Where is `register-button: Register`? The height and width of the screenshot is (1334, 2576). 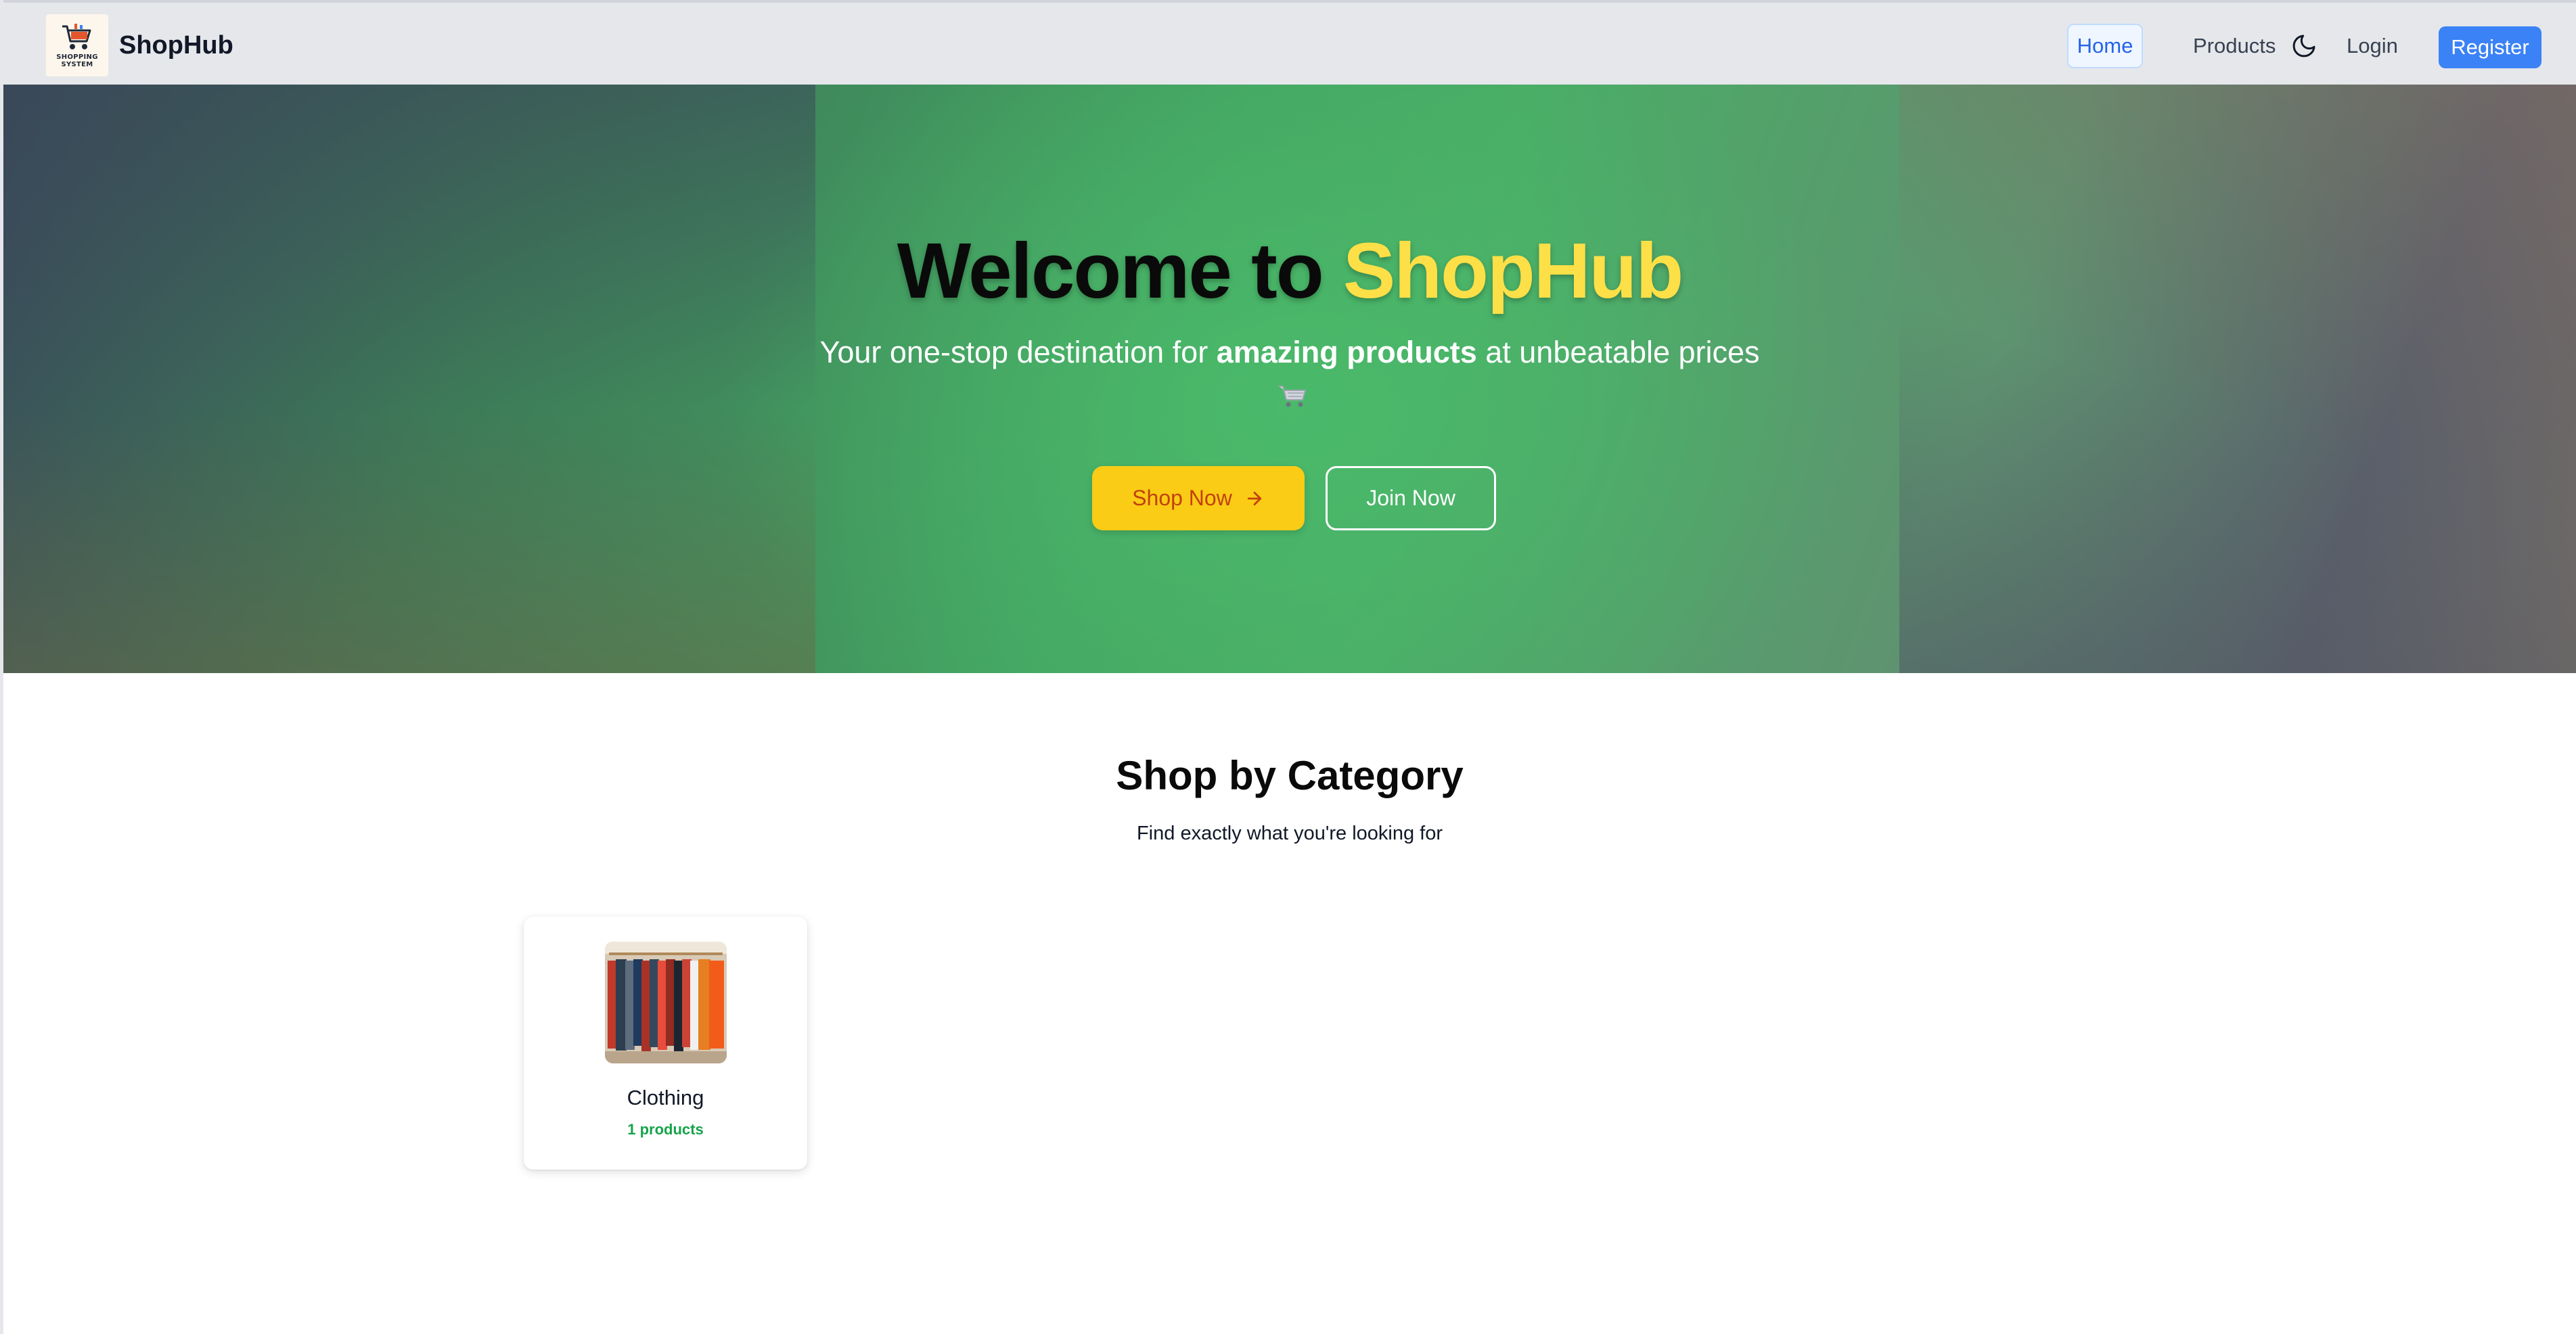
register-button: Register is located at coordinates (2490, 47).